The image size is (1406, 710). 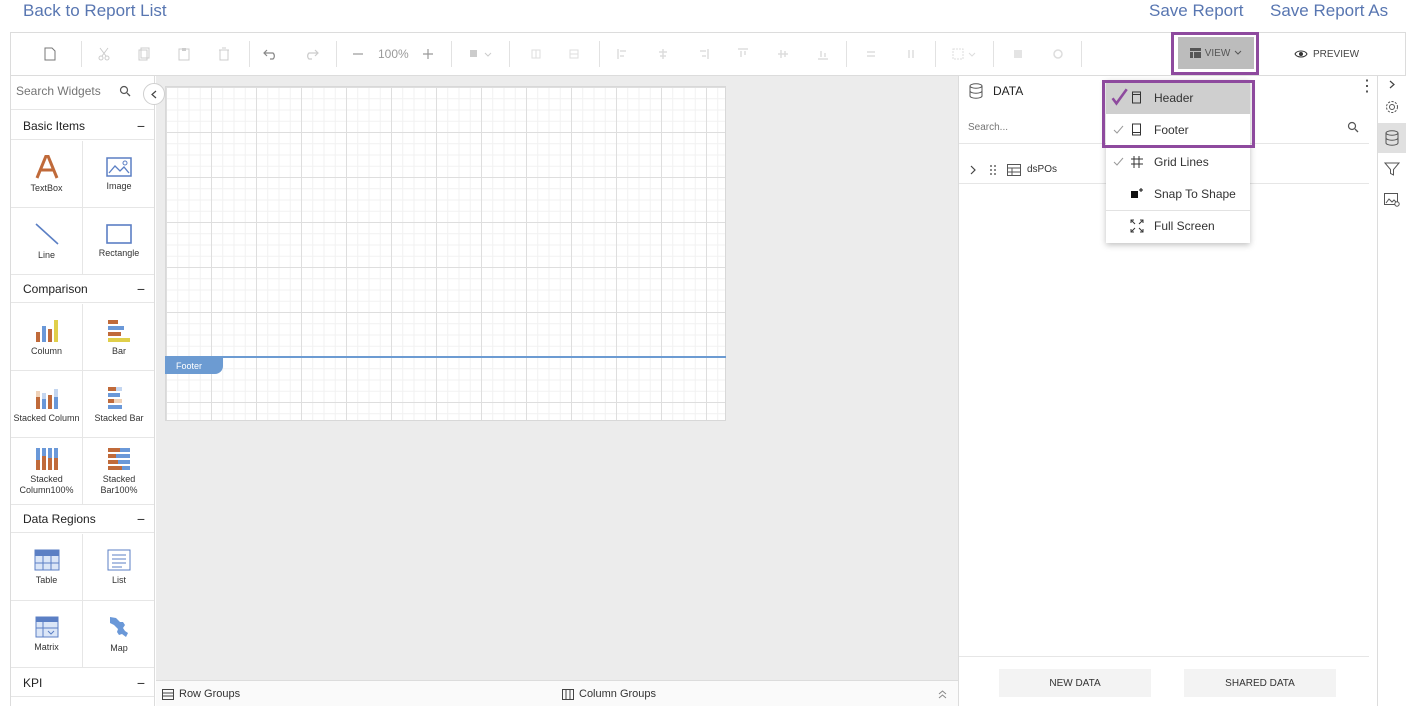 What do you see at coordinates (95, 11) in the screenshot?
I see `back-to-report-list-link: Back to Report List` at bounding box center [95, 11].